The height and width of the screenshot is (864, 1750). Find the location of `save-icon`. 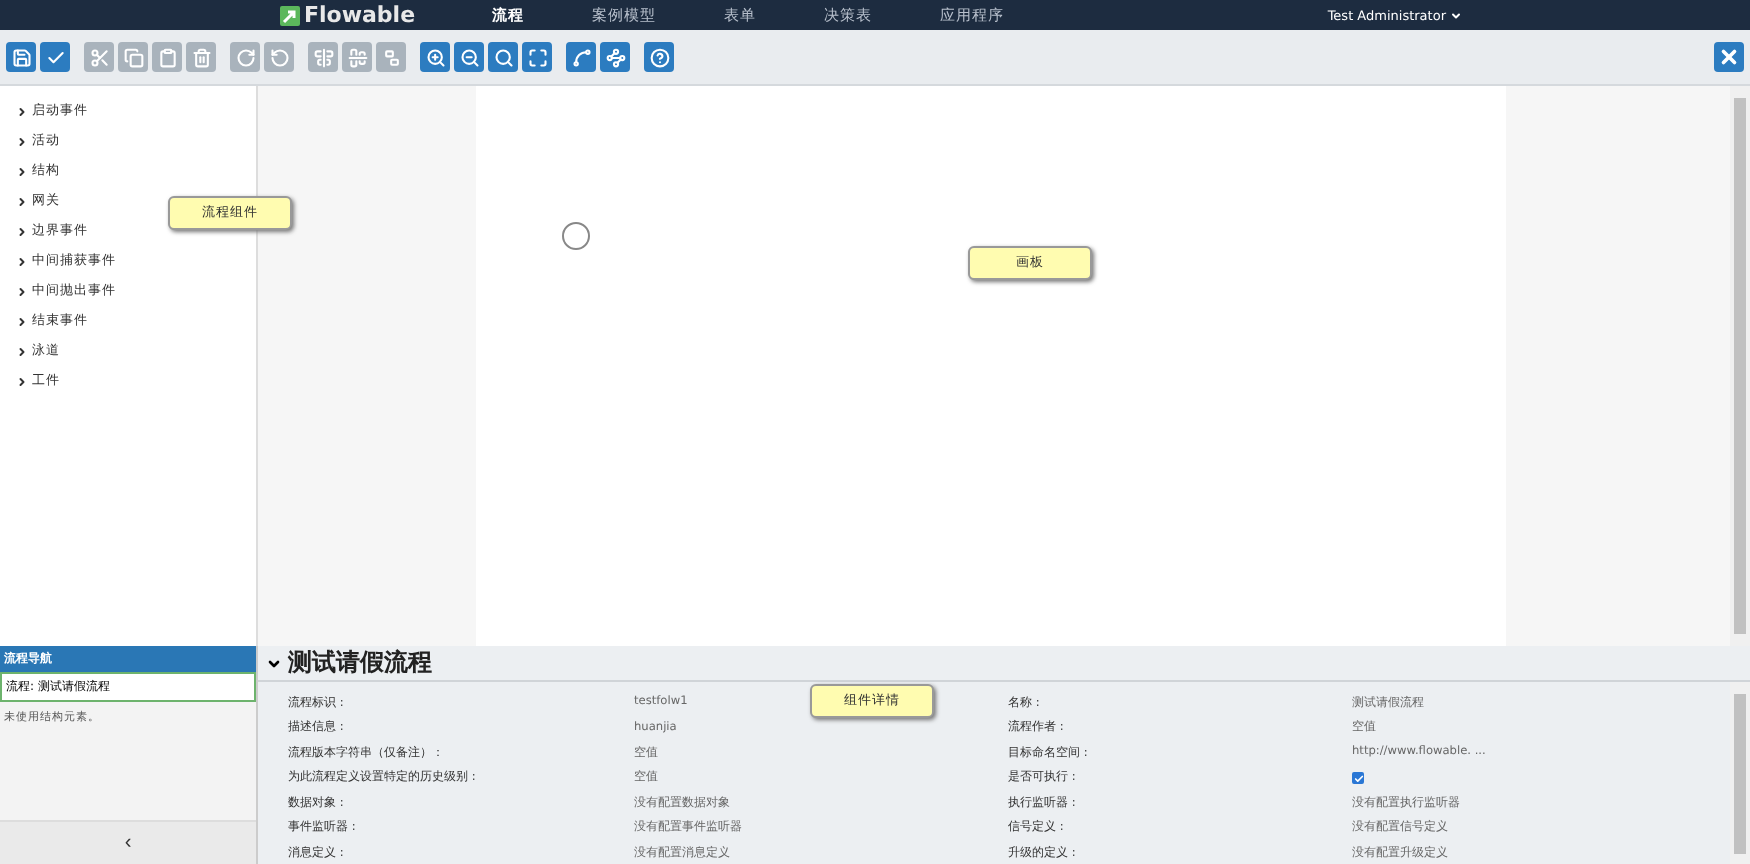

save-icon is located at coordinates (21, 57).